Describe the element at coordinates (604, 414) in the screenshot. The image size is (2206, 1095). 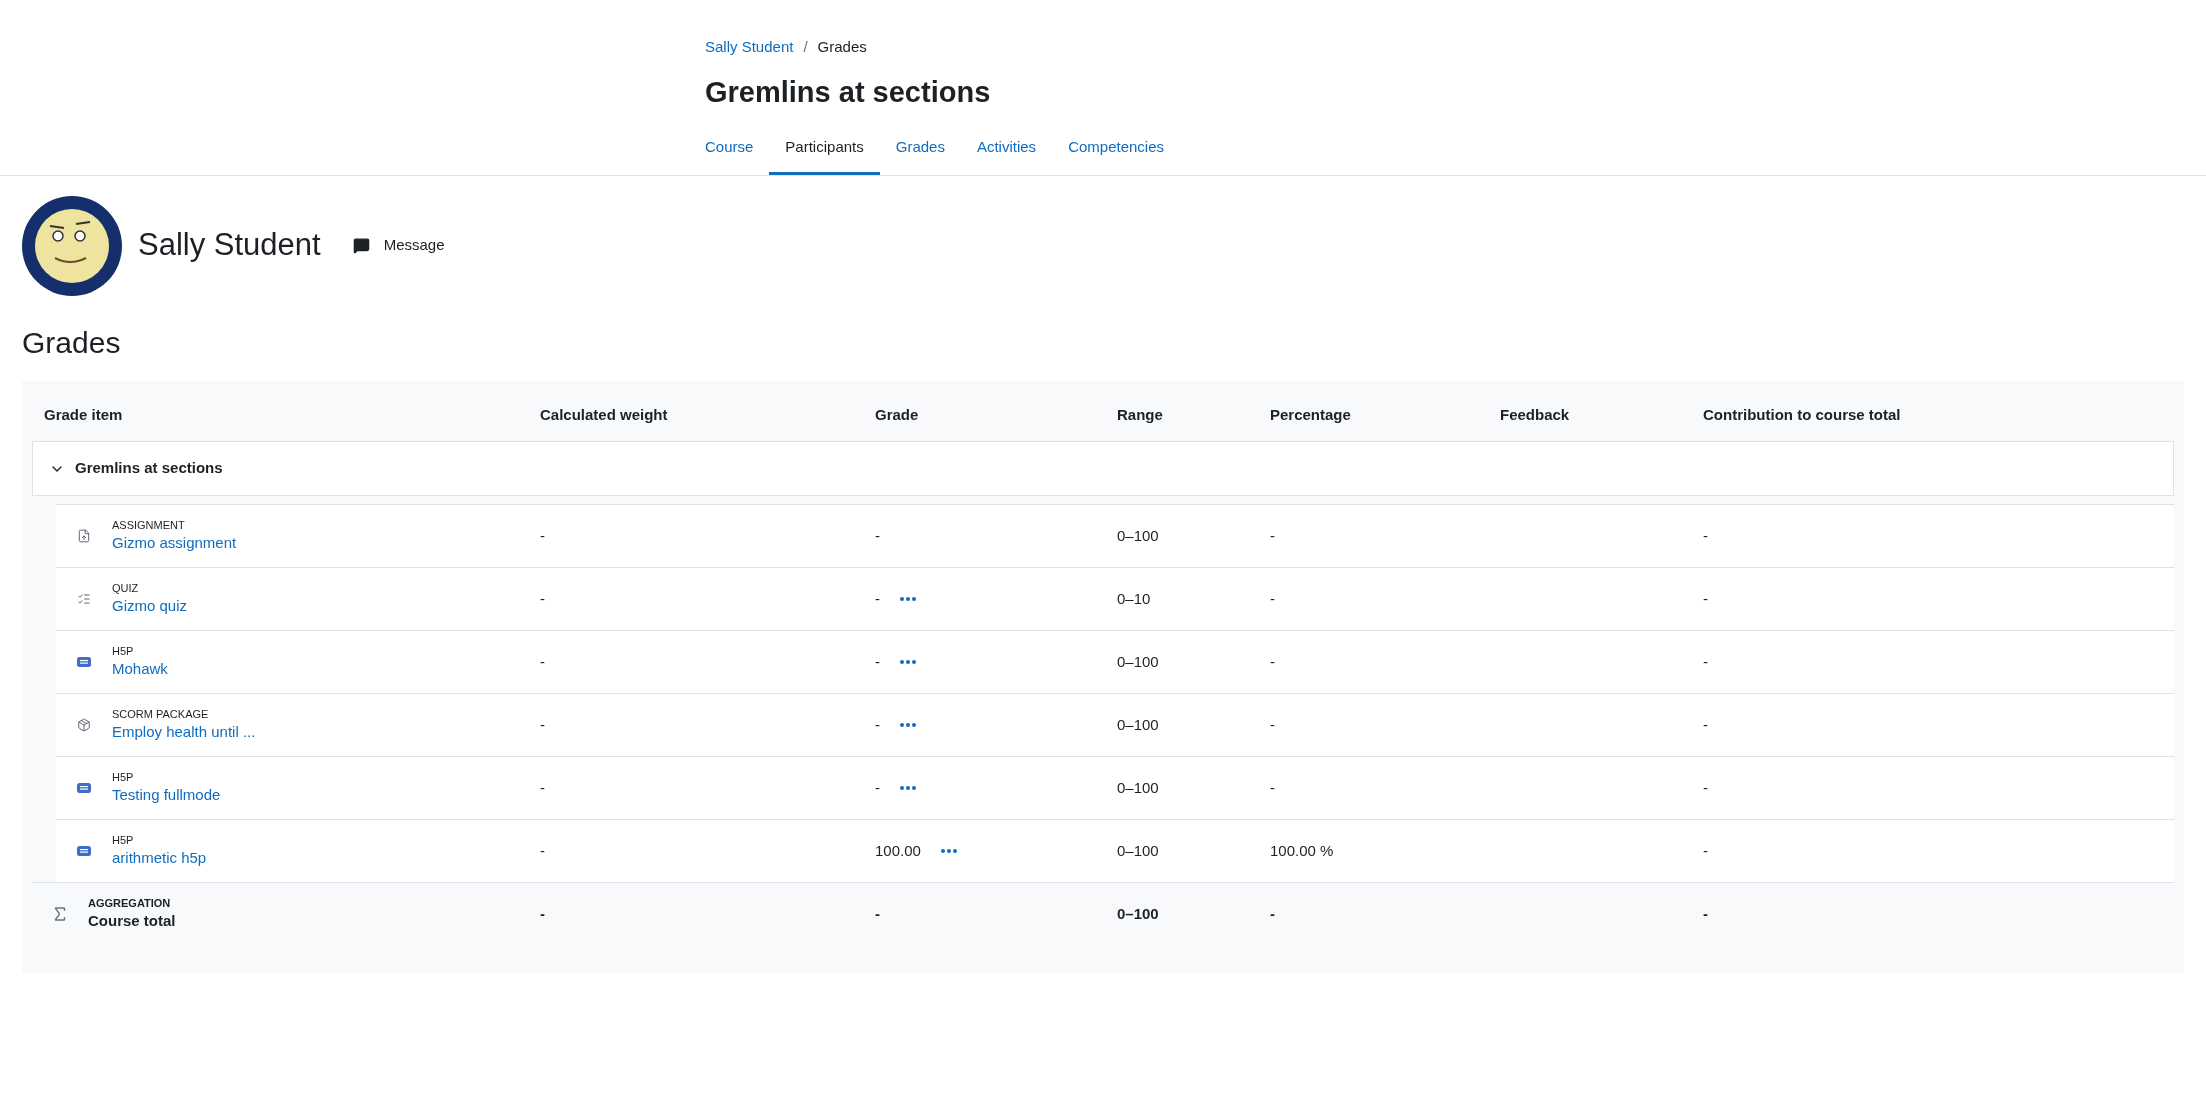
I see `column-header: Calculated weight` at that location.